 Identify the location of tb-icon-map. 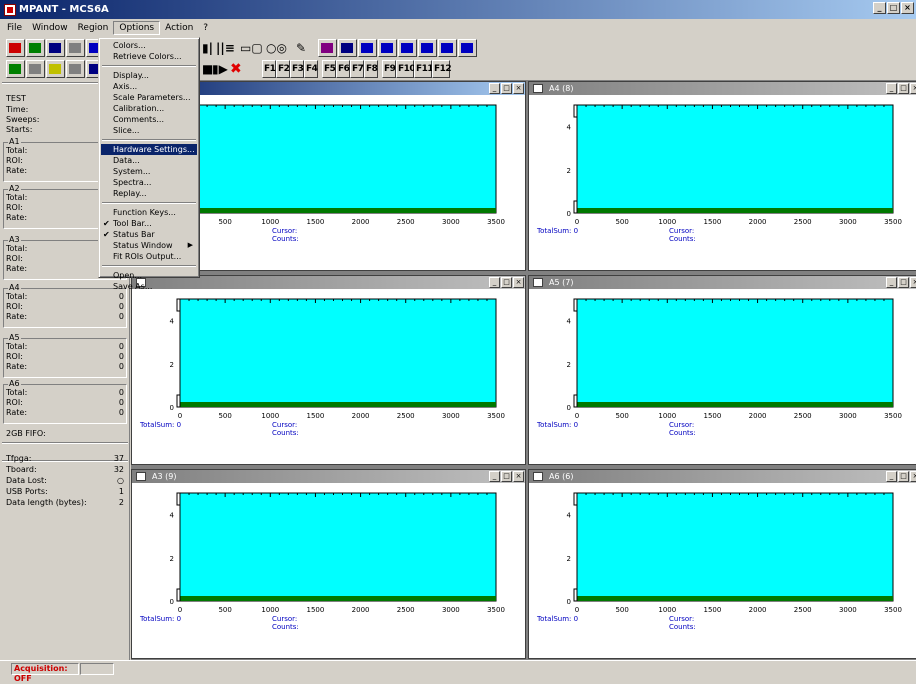
(467, 48).